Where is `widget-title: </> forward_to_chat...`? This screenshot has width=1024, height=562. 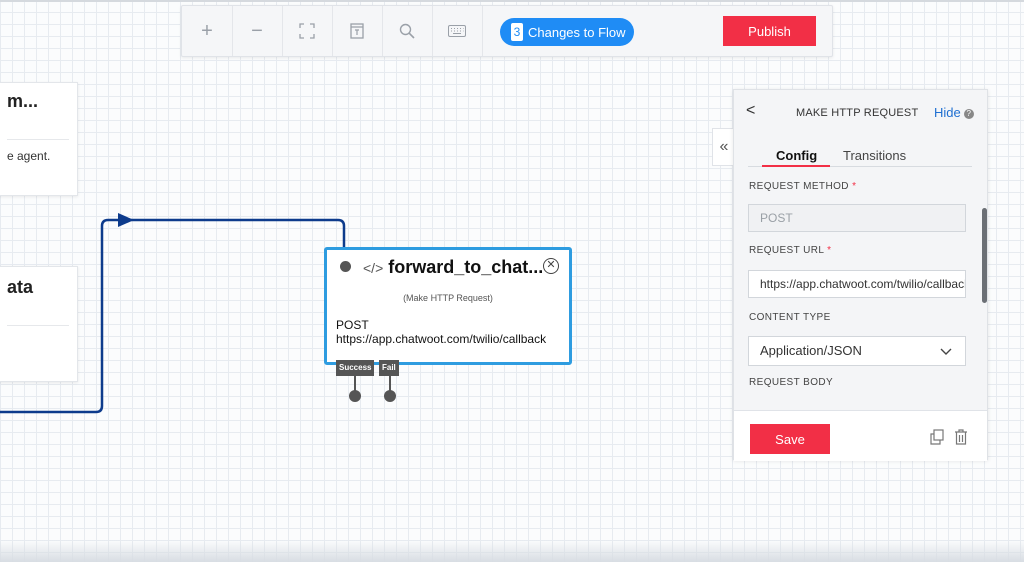 widget-title: </> forward_to_chat... is located at coordinates (453, 267).